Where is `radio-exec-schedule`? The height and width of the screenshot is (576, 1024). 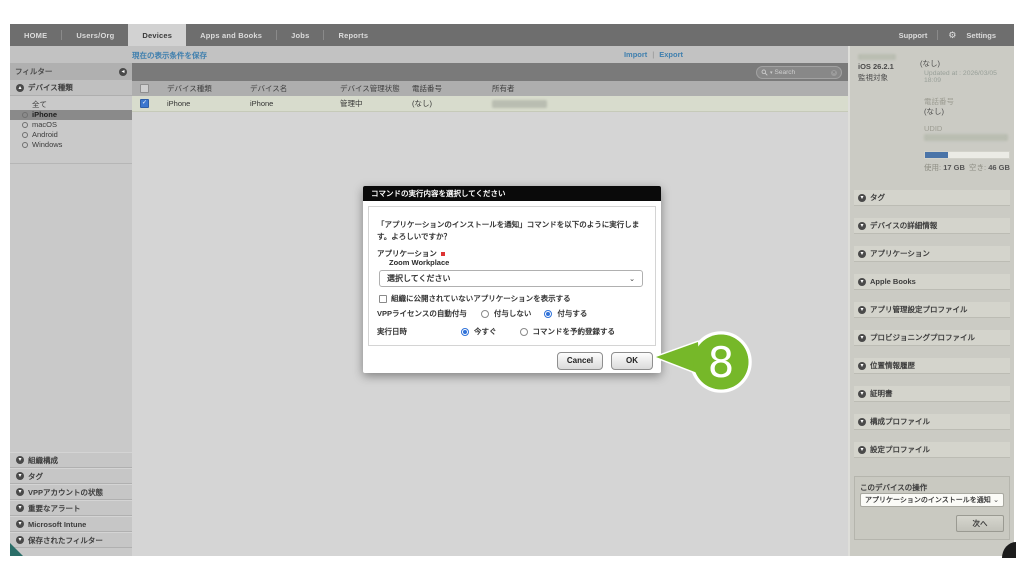 radio-exec-schedule is located at coordinates (523, 331).